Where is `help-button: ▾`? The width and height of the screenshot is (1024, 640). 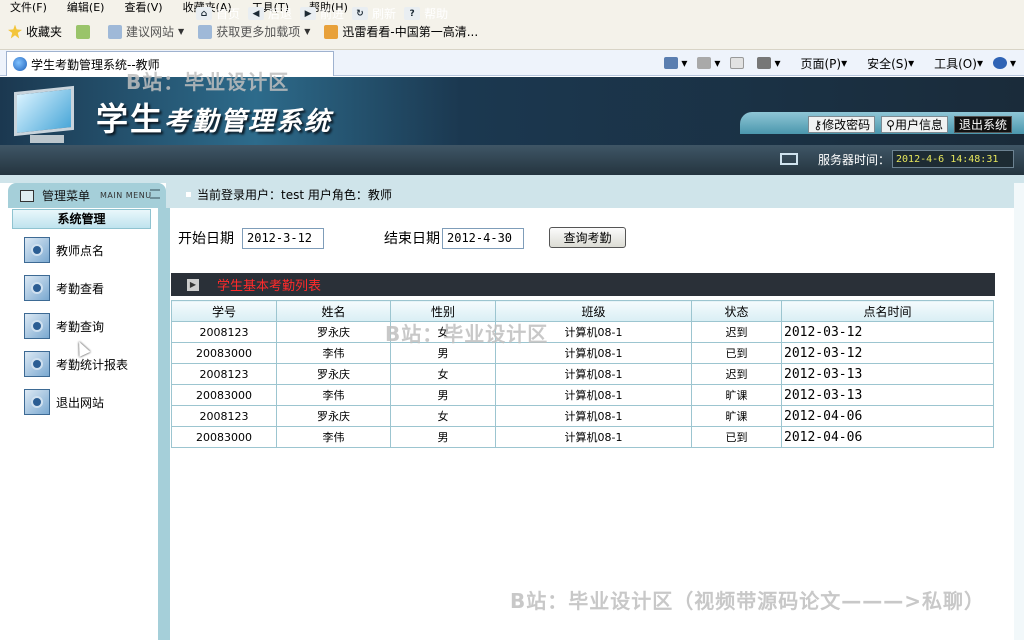 help-button: ▾ is located at coordinates (1004, 63).